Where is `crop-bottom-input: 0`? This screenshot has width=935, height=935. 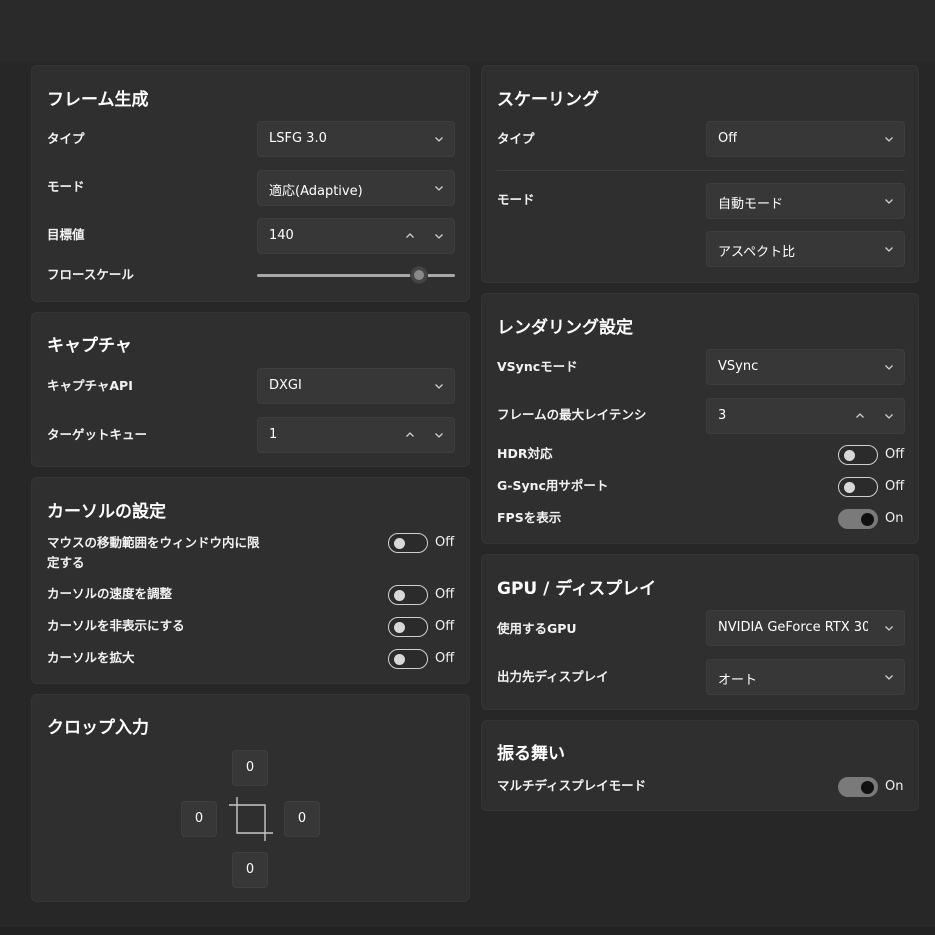
crop-bottom-input: 0 is located at coordinates (250, 870).